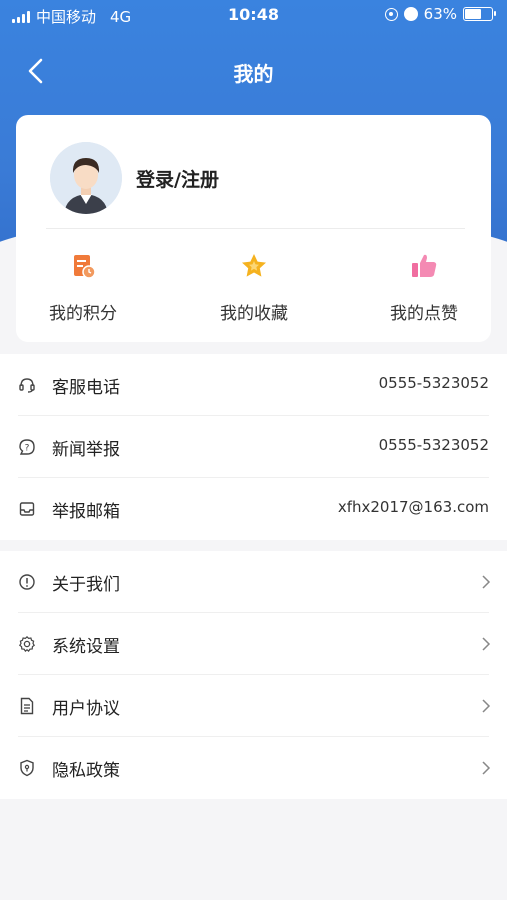  What do you see at coordinates (27, 706) in the screenshot?
I see `document-icon` at bounding box center [27, 706].